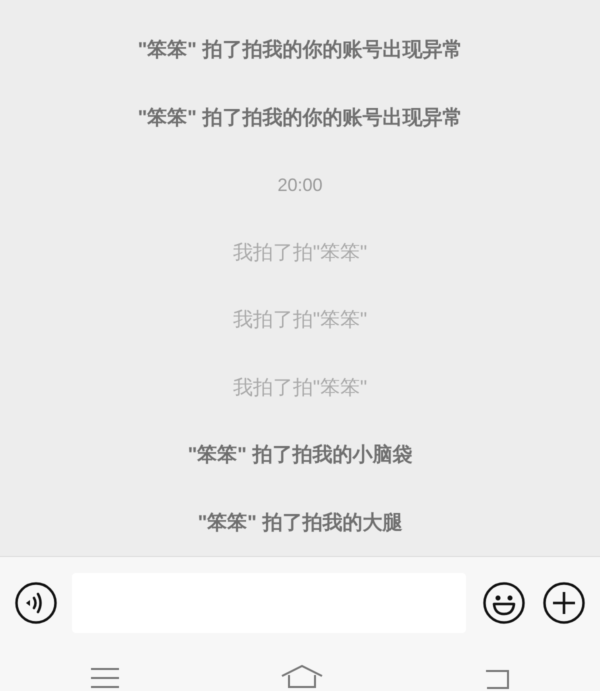 The image size is (600, 691). I want to click on voice-icon, so click(36, 603).